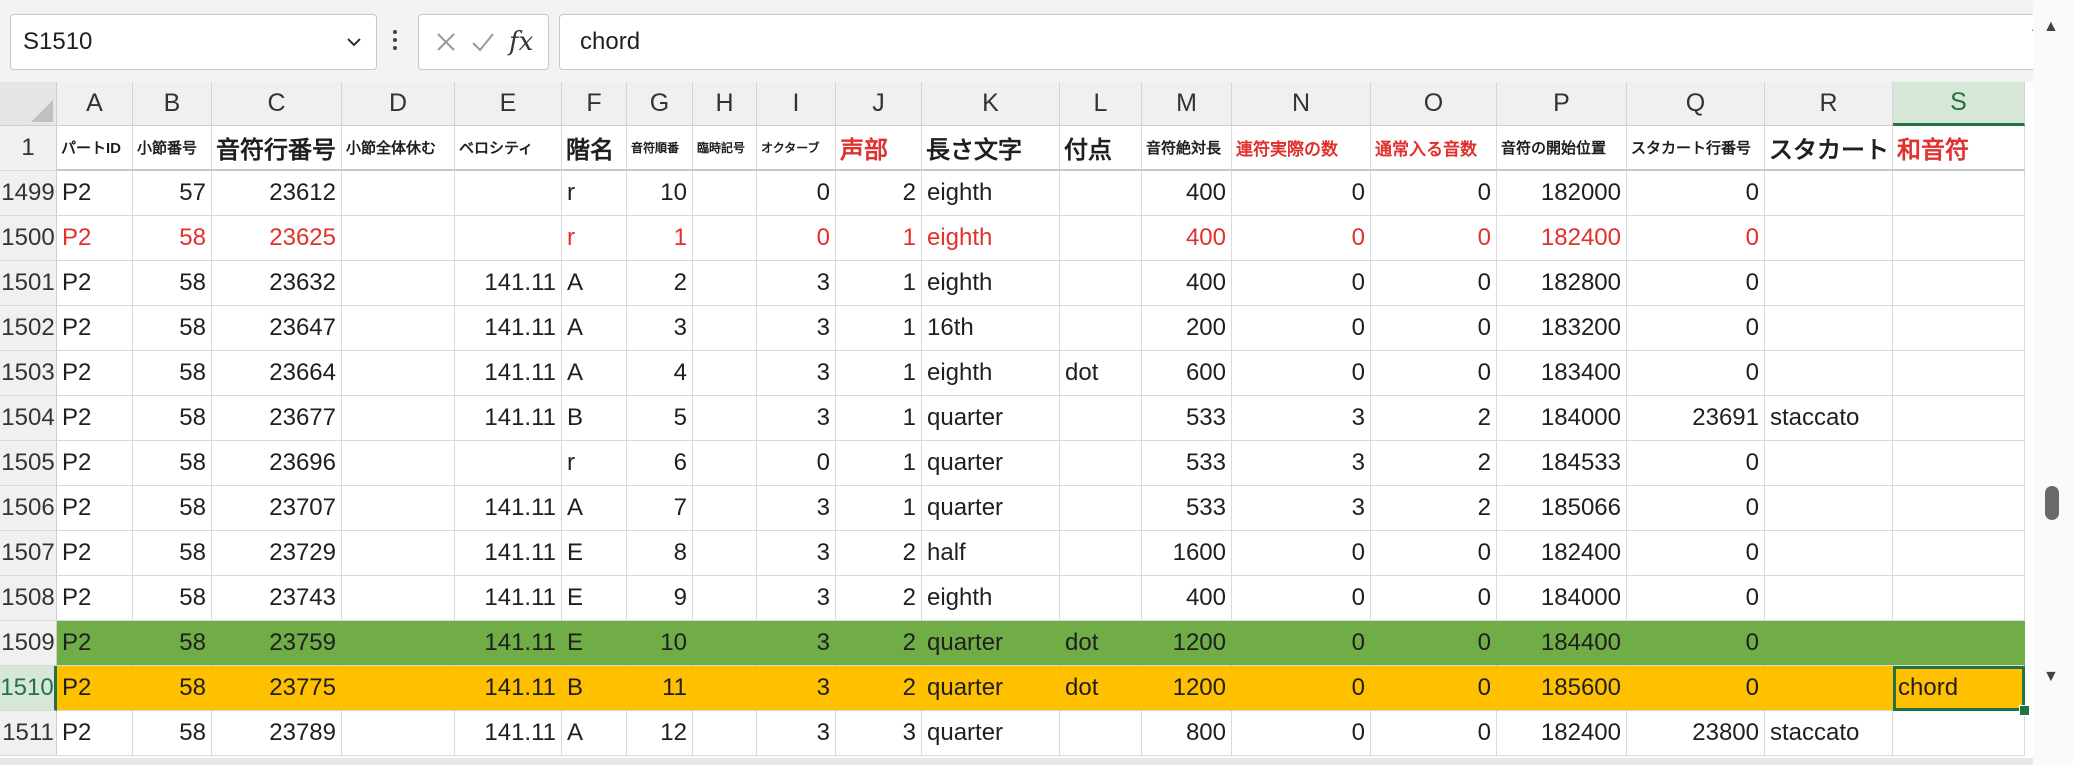 The height and width of the screenshot is (765, 2073). I want to click on table-cell: 9, so click(660, 598).